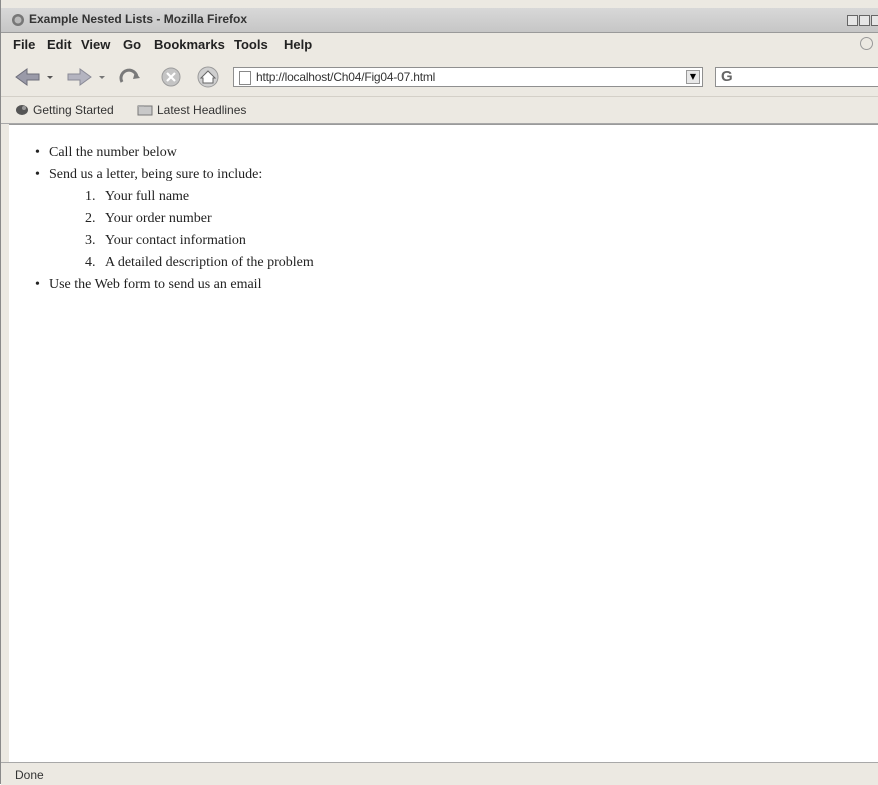  What do you see at coordinates (298, 44) in the screenshot?
I see `menu-help: Help` at bounding box center [298, 44].